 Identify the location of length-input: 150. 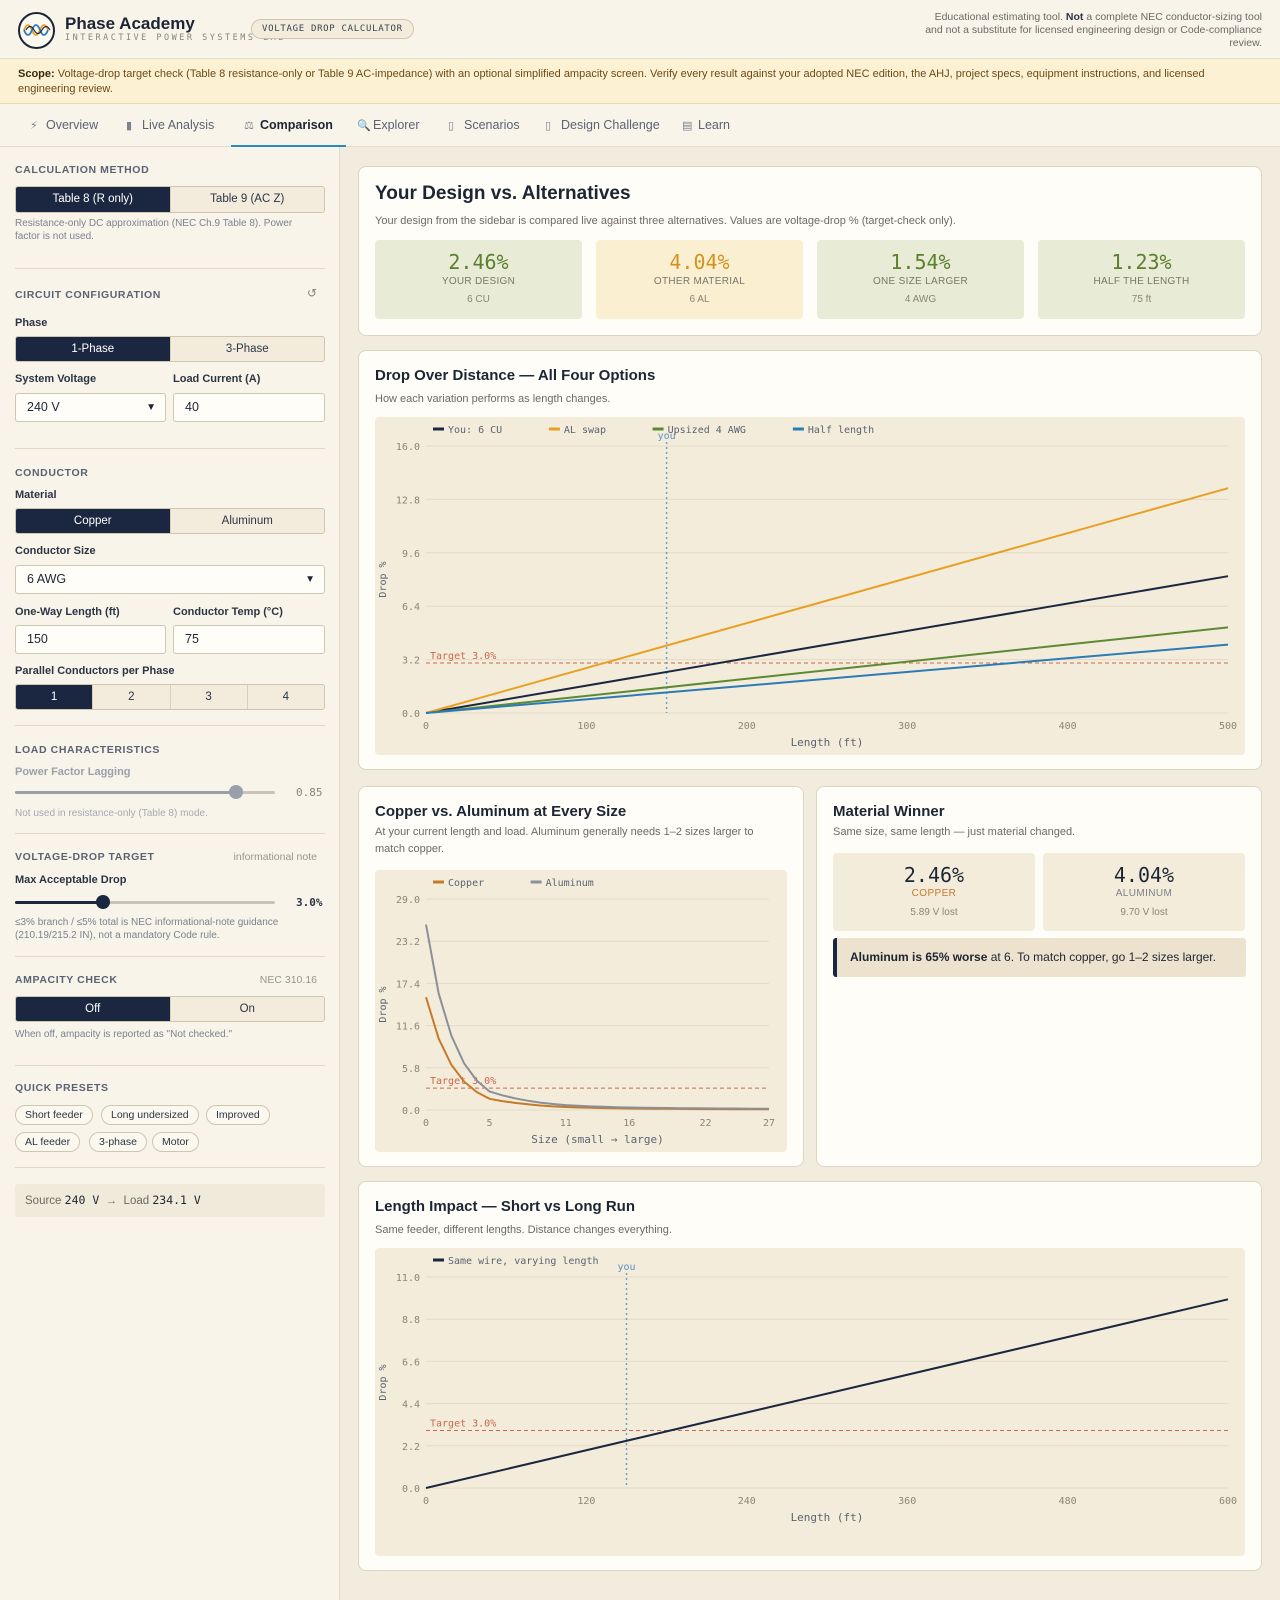
(90, 639).